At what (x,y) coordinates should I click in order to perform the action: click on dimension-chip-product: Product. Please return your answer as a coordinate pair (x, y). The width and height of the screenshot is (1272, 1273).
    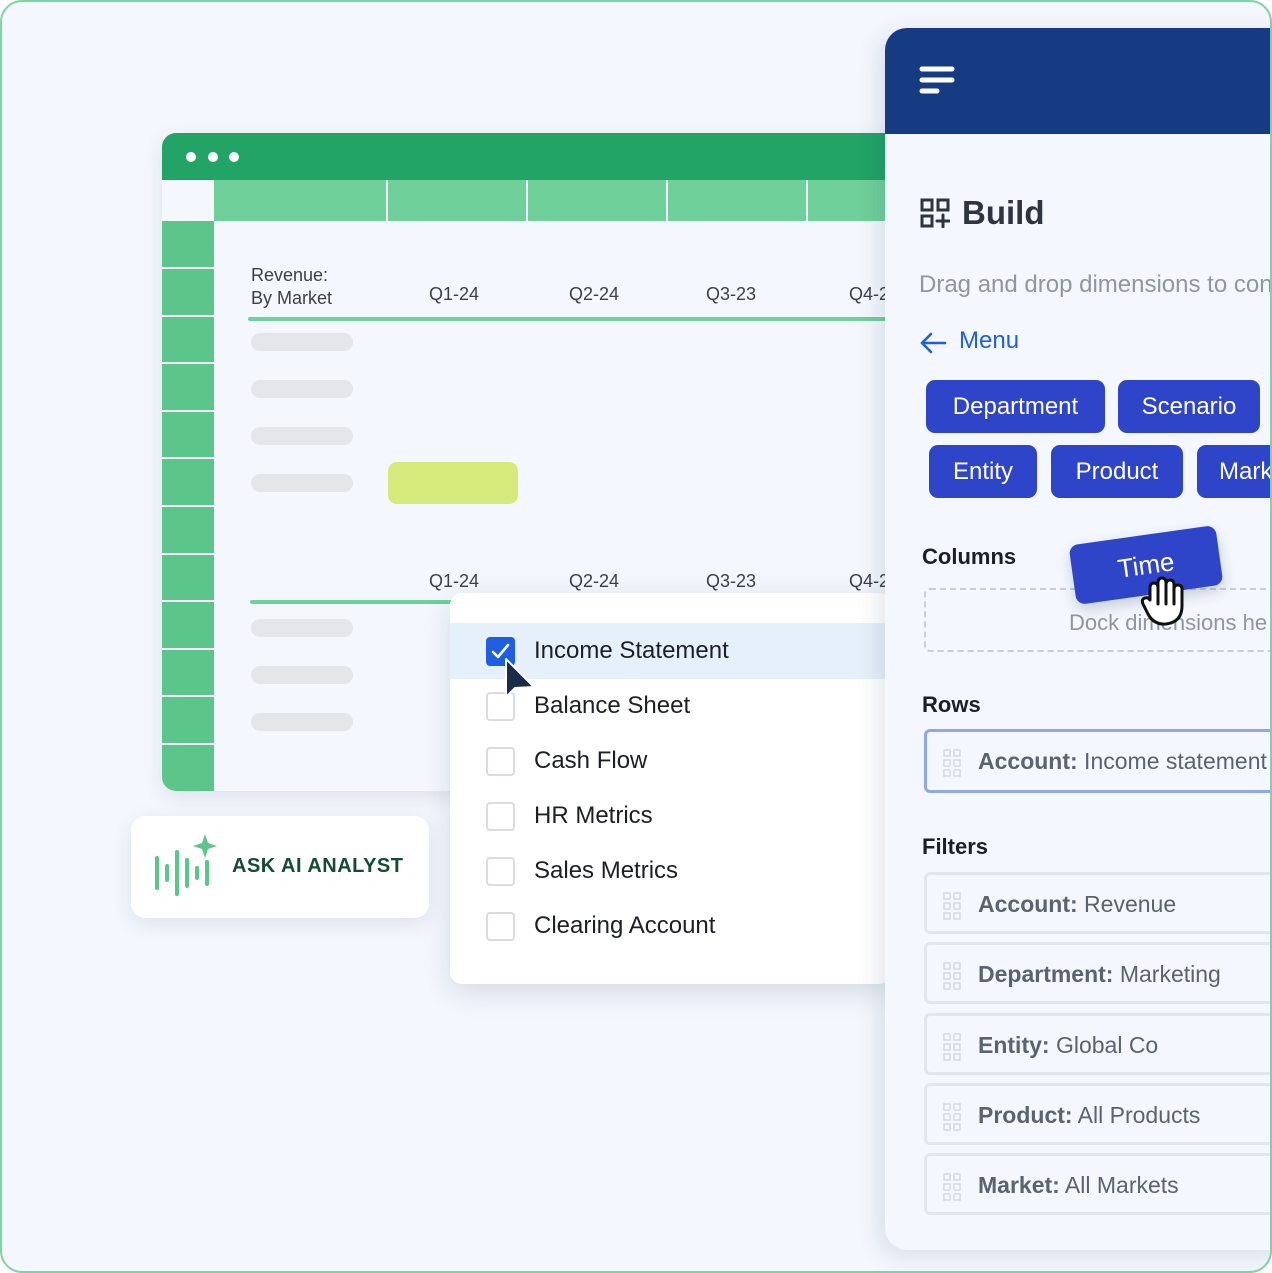
    Looking at the image, I should click on (1117, 471).